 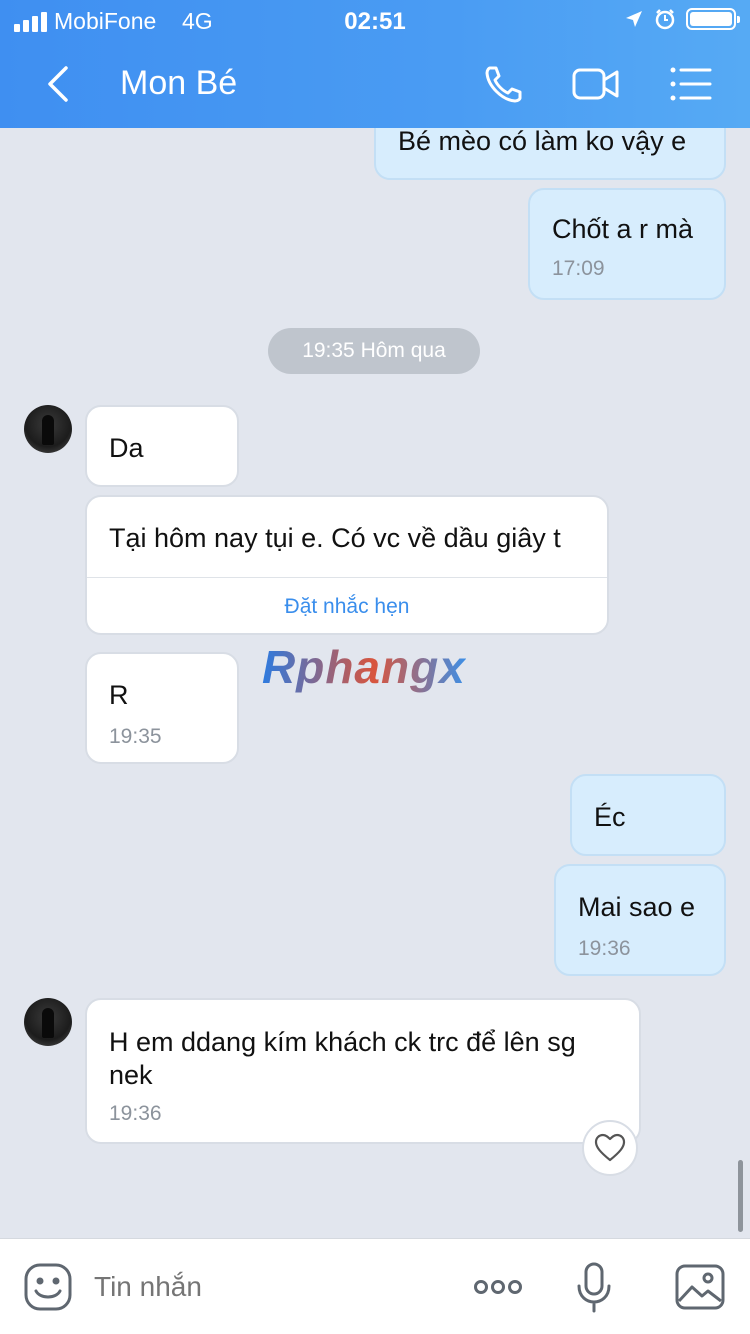 I want to click on reaction-button, so click(x=610, y=1148).